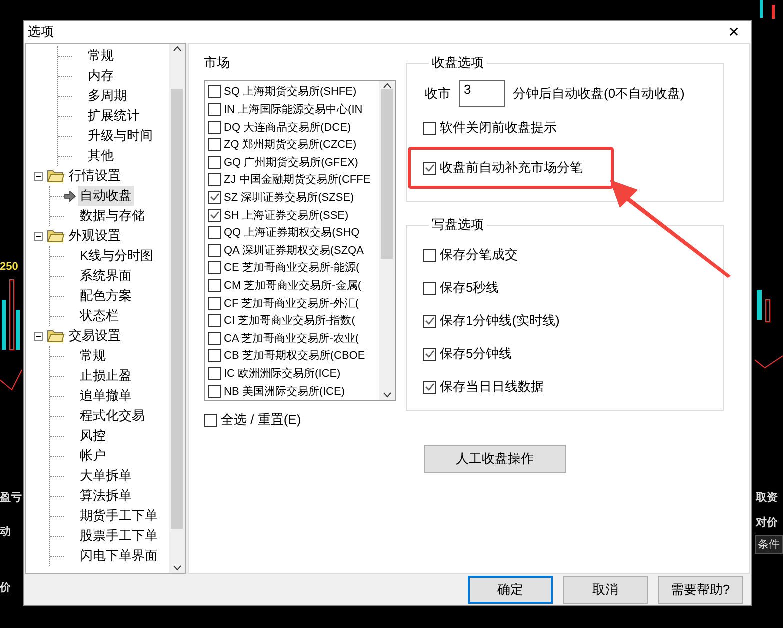  What do you see at coordinates (95, 236) in the screenshot?
I see `tree-group: 外观设置` at bounding box center [95, 236].